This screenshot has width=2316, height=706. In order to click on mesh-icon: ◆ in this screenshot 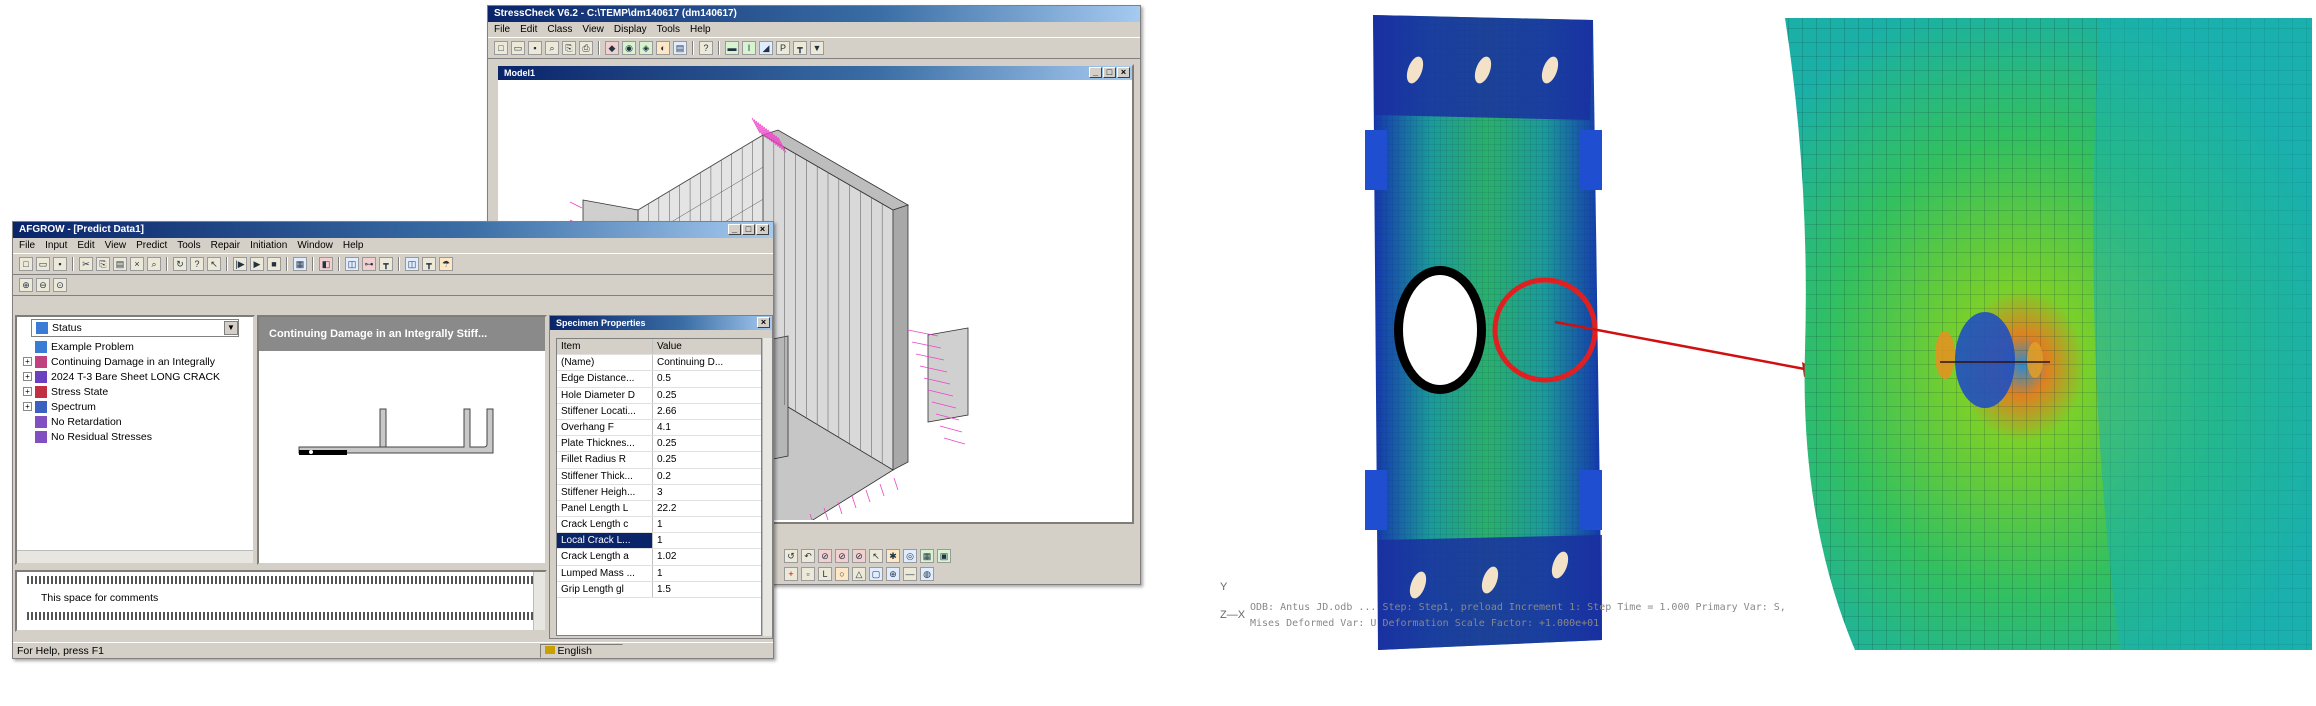, I will do `click(612, 48)`.